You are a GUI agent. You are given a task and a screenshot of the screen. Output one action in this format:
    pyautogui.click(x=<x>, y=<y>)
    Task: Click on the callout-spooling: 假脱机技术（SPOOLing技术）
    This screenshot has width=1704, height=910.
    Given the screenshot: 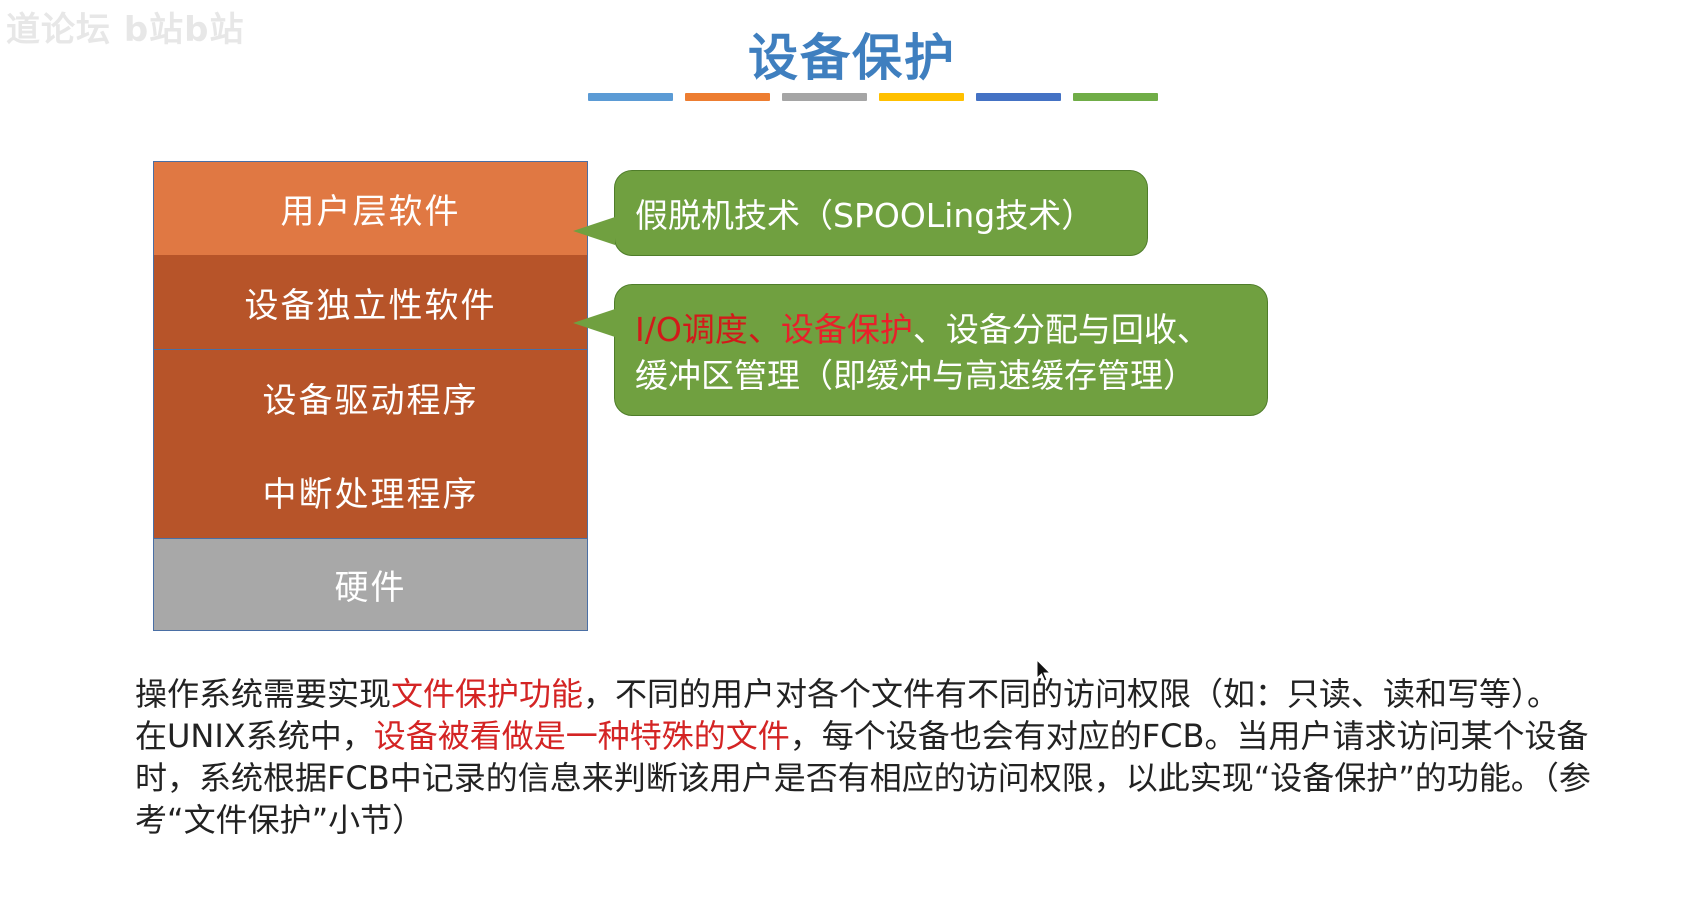 What is the action you would take?
    pyautogui.click(x=860, y=213)
    